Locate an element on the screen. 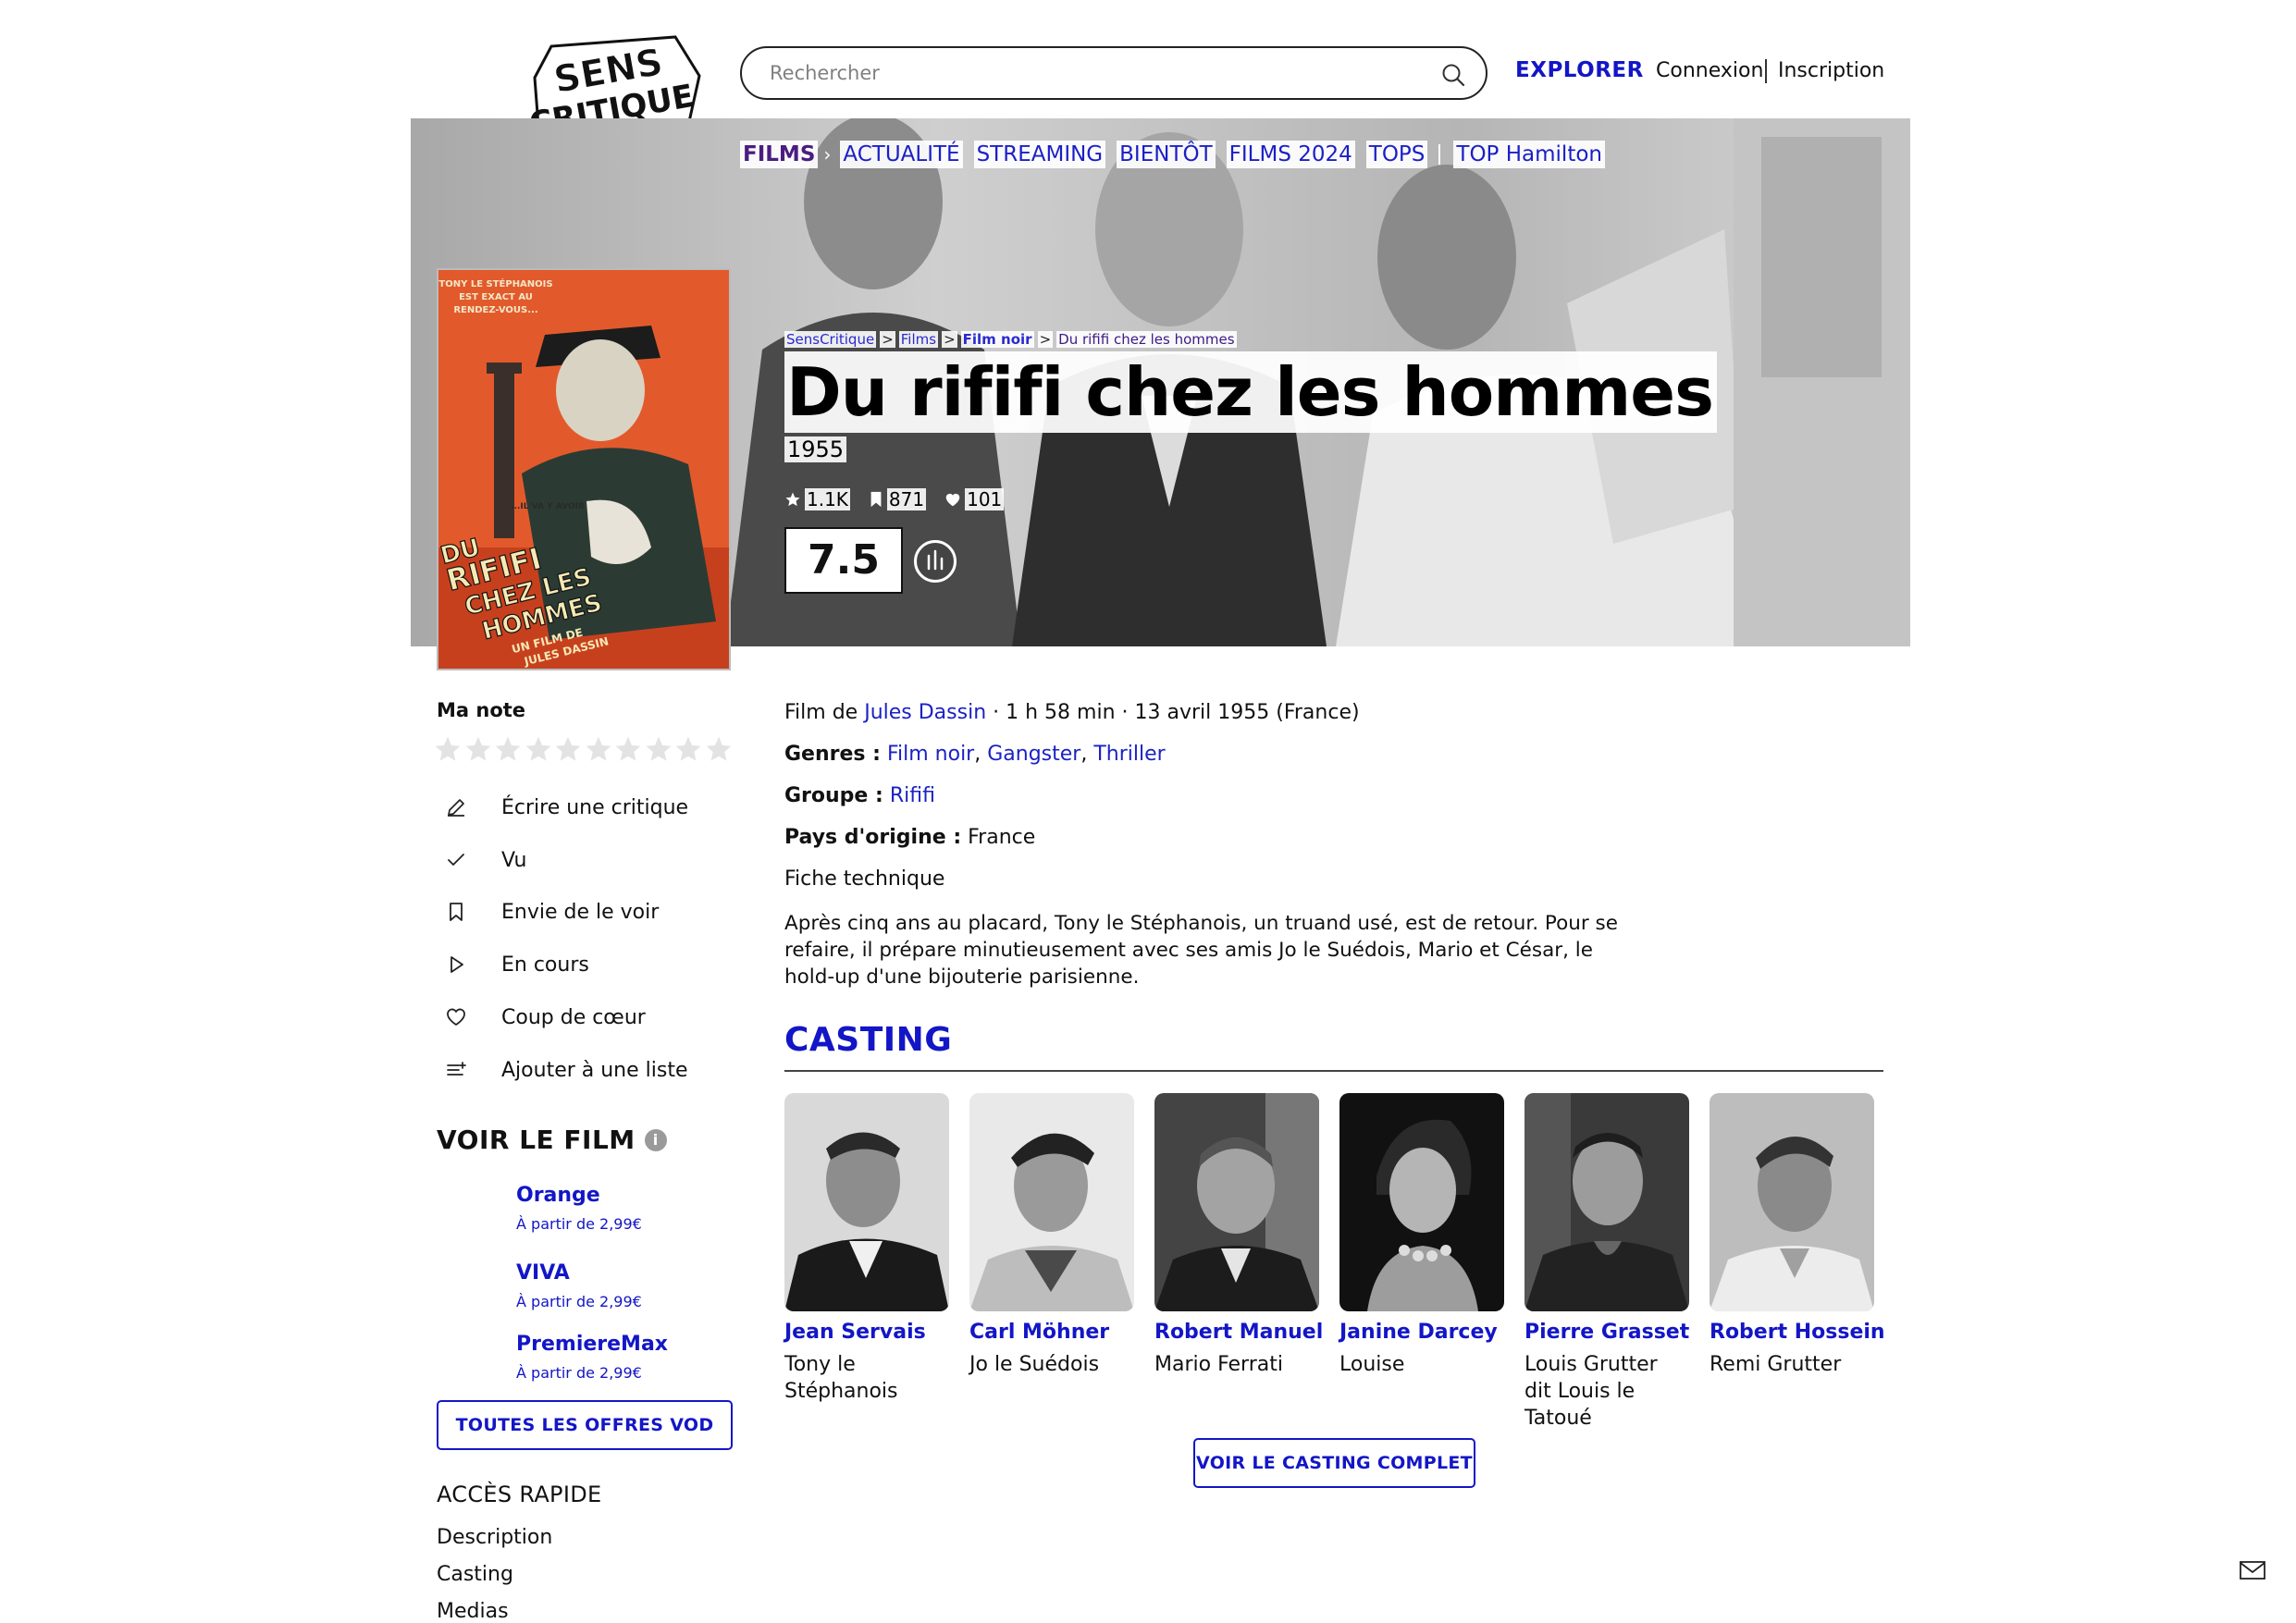 This screenshot has height=1623, width=2296. nav-tops: TOPS is located at coordinates (1396, 154).